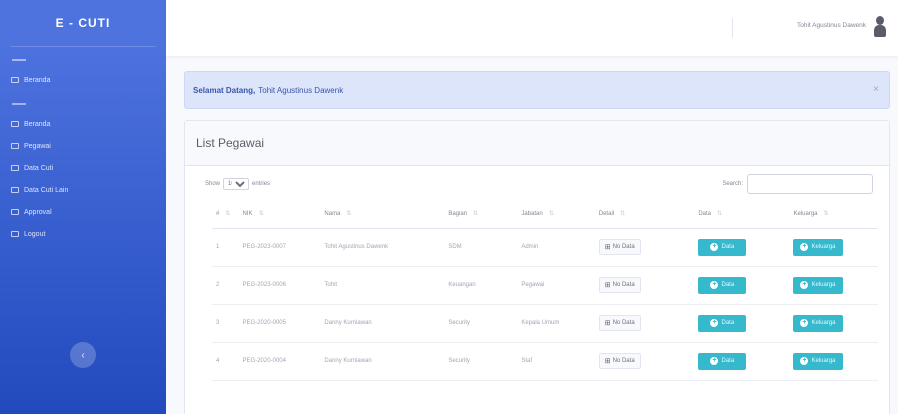 This screenshot has height=414, width=898. I want to click on close-icon: ×, so click(876, 89).